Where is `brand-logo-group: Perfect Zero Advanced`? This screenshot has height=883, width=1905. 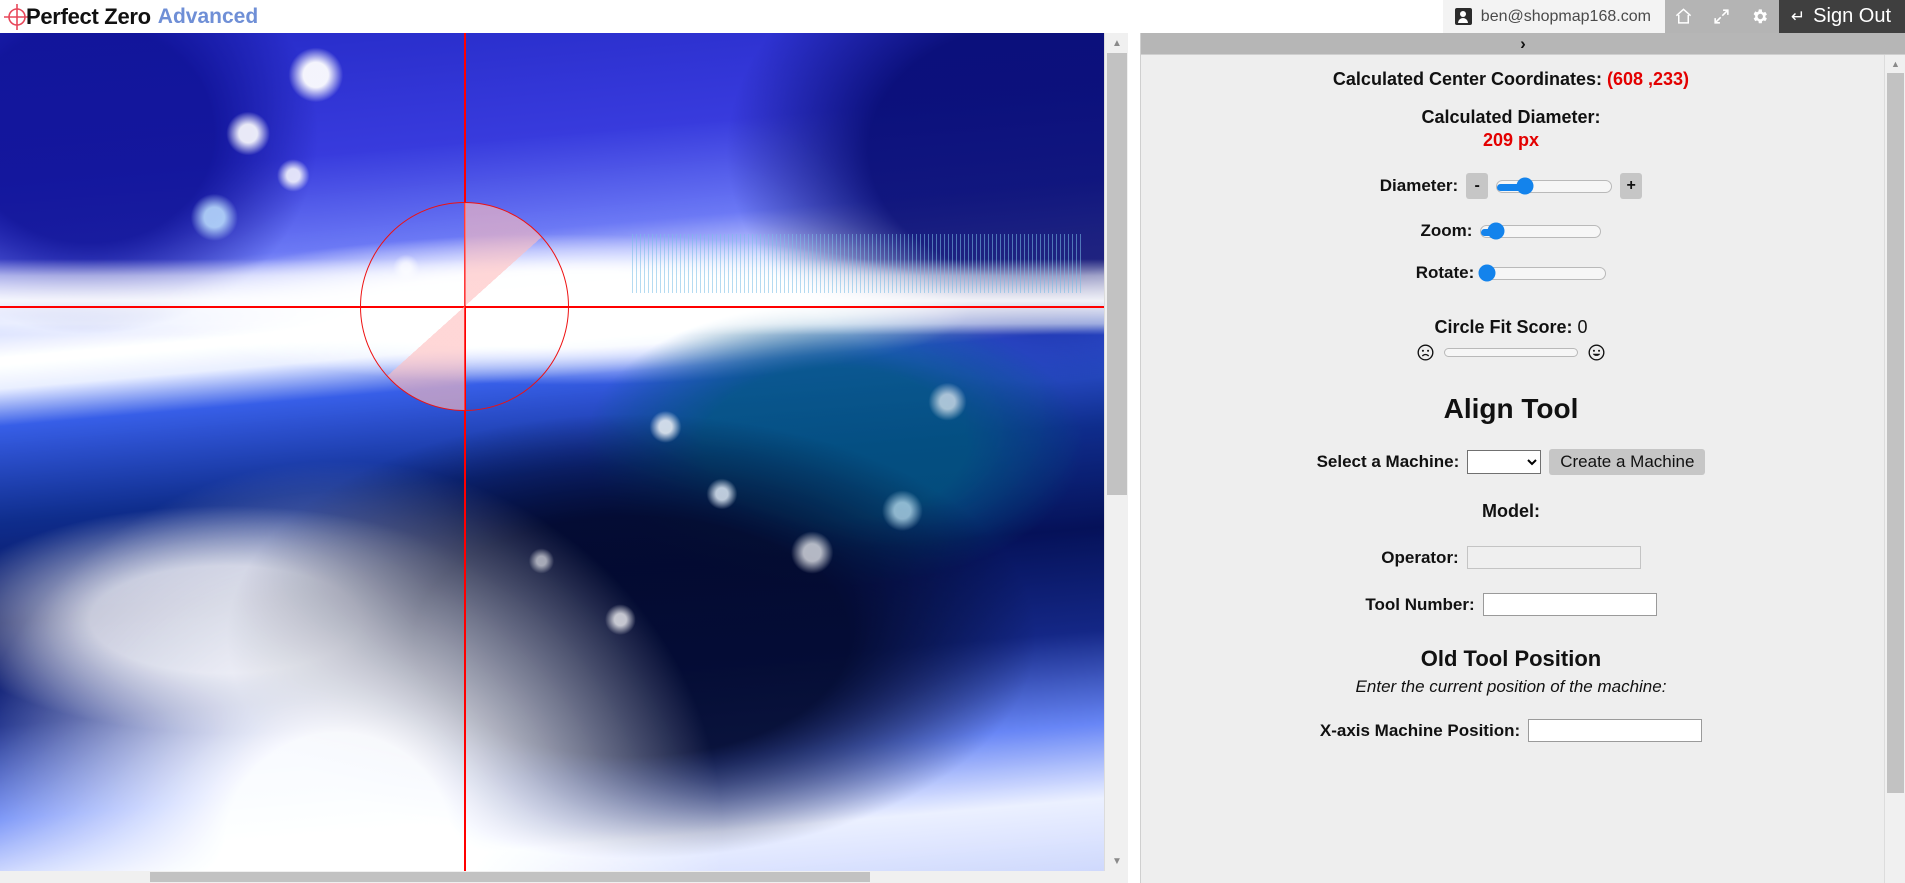 brand-logo-group: Perfect Zero Advanced is located at coordinates (129, 16).